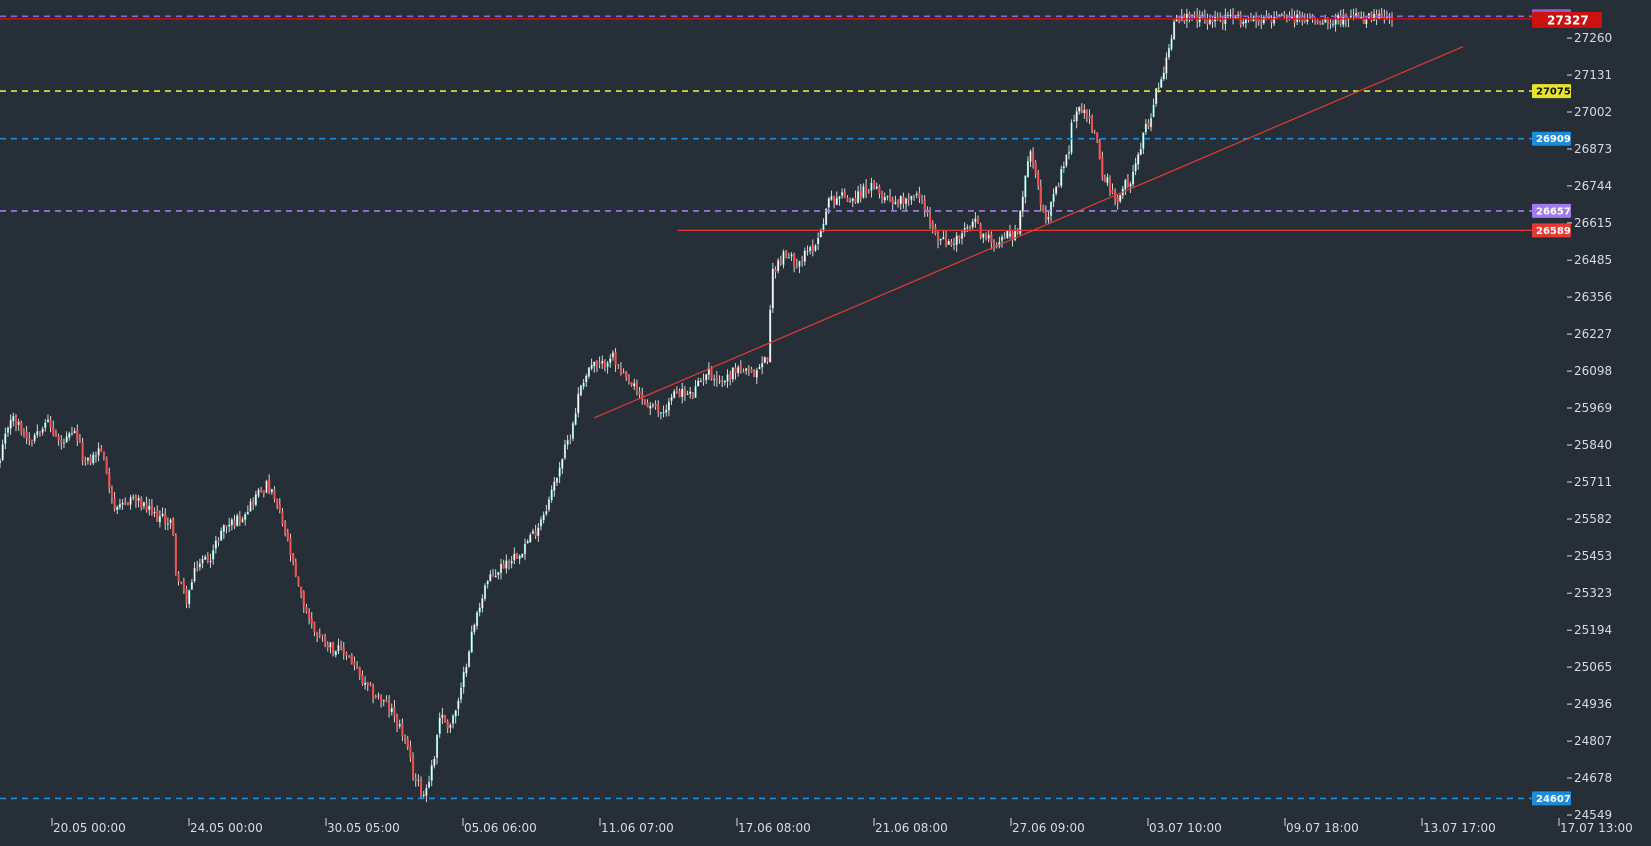  Describe the element at coordinates (1553, 139) in the screenshot. I see `price-tag-label: 26909` at that location.